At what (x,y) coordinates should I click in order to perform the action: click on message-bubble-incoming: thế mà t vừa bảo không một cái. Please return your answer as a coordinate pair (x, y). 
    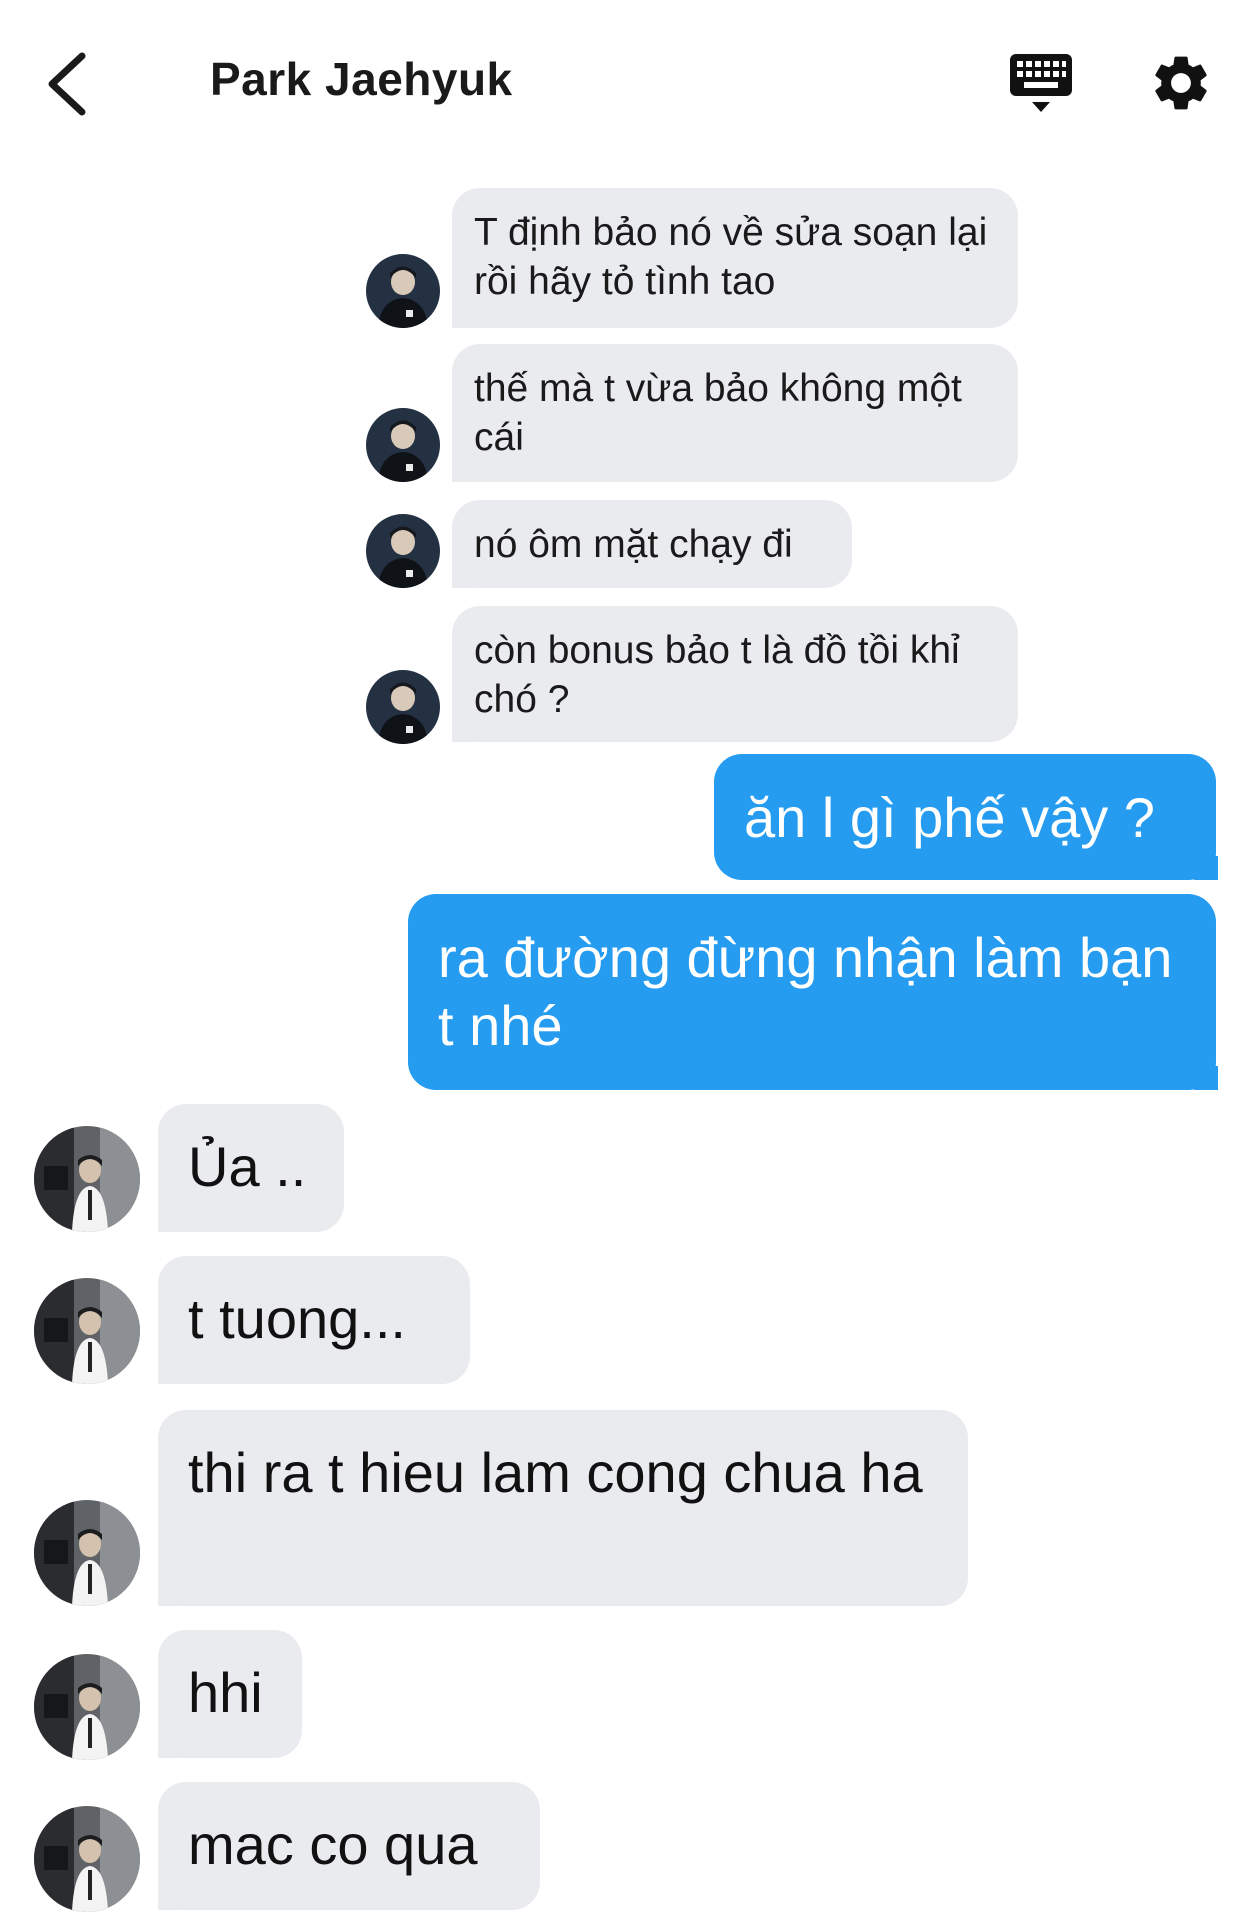
    Looking at the image, I should click on (735, 413).